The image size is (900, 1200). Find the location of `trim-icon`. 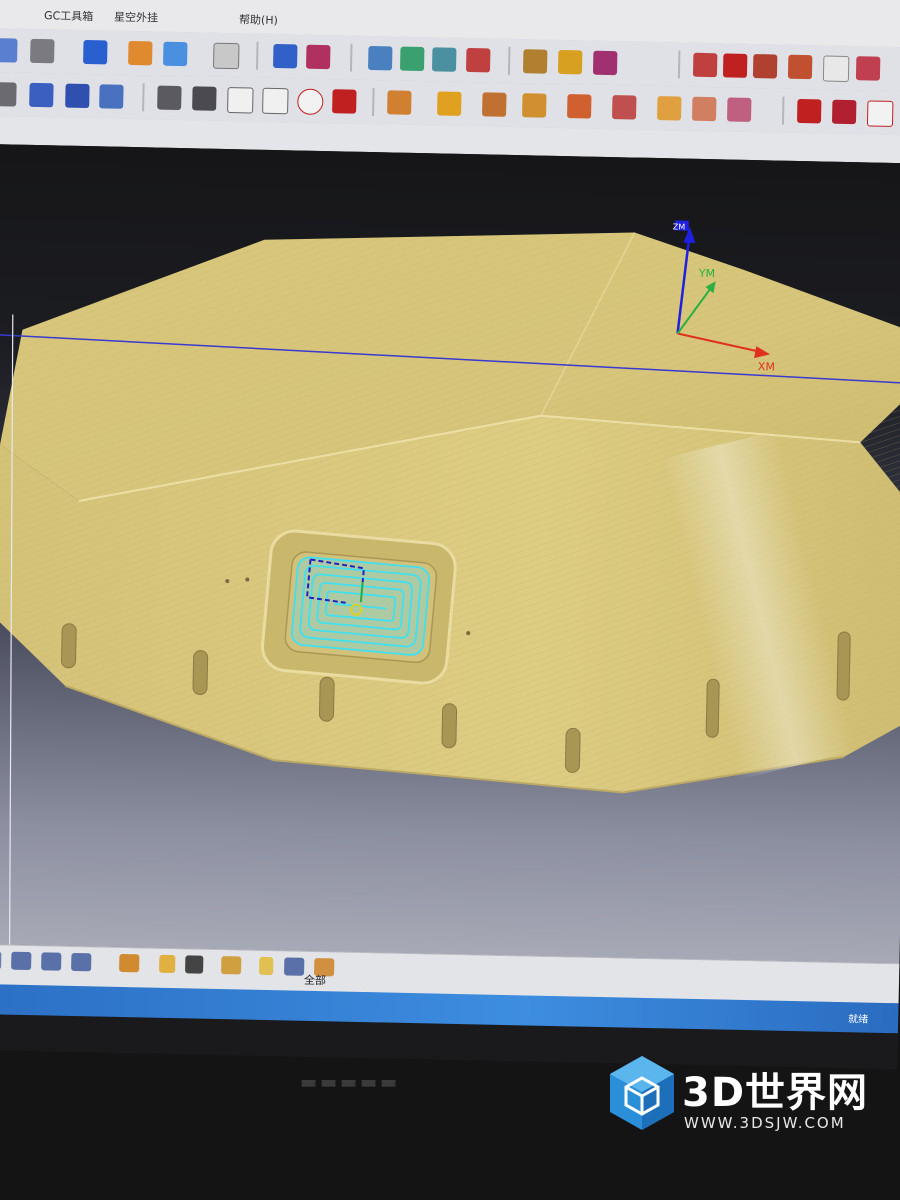

trim-icon is located at coordinates (868, 68).